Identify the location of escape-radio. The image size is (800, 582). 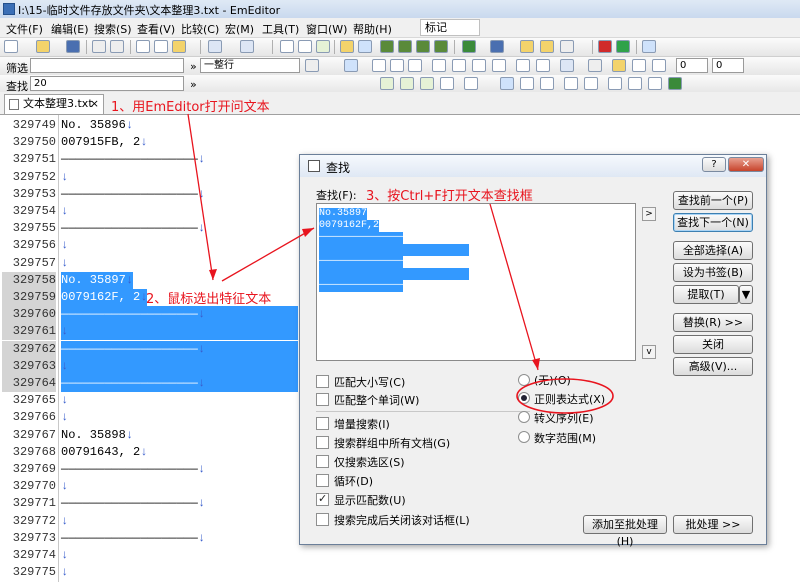
(524, 417).